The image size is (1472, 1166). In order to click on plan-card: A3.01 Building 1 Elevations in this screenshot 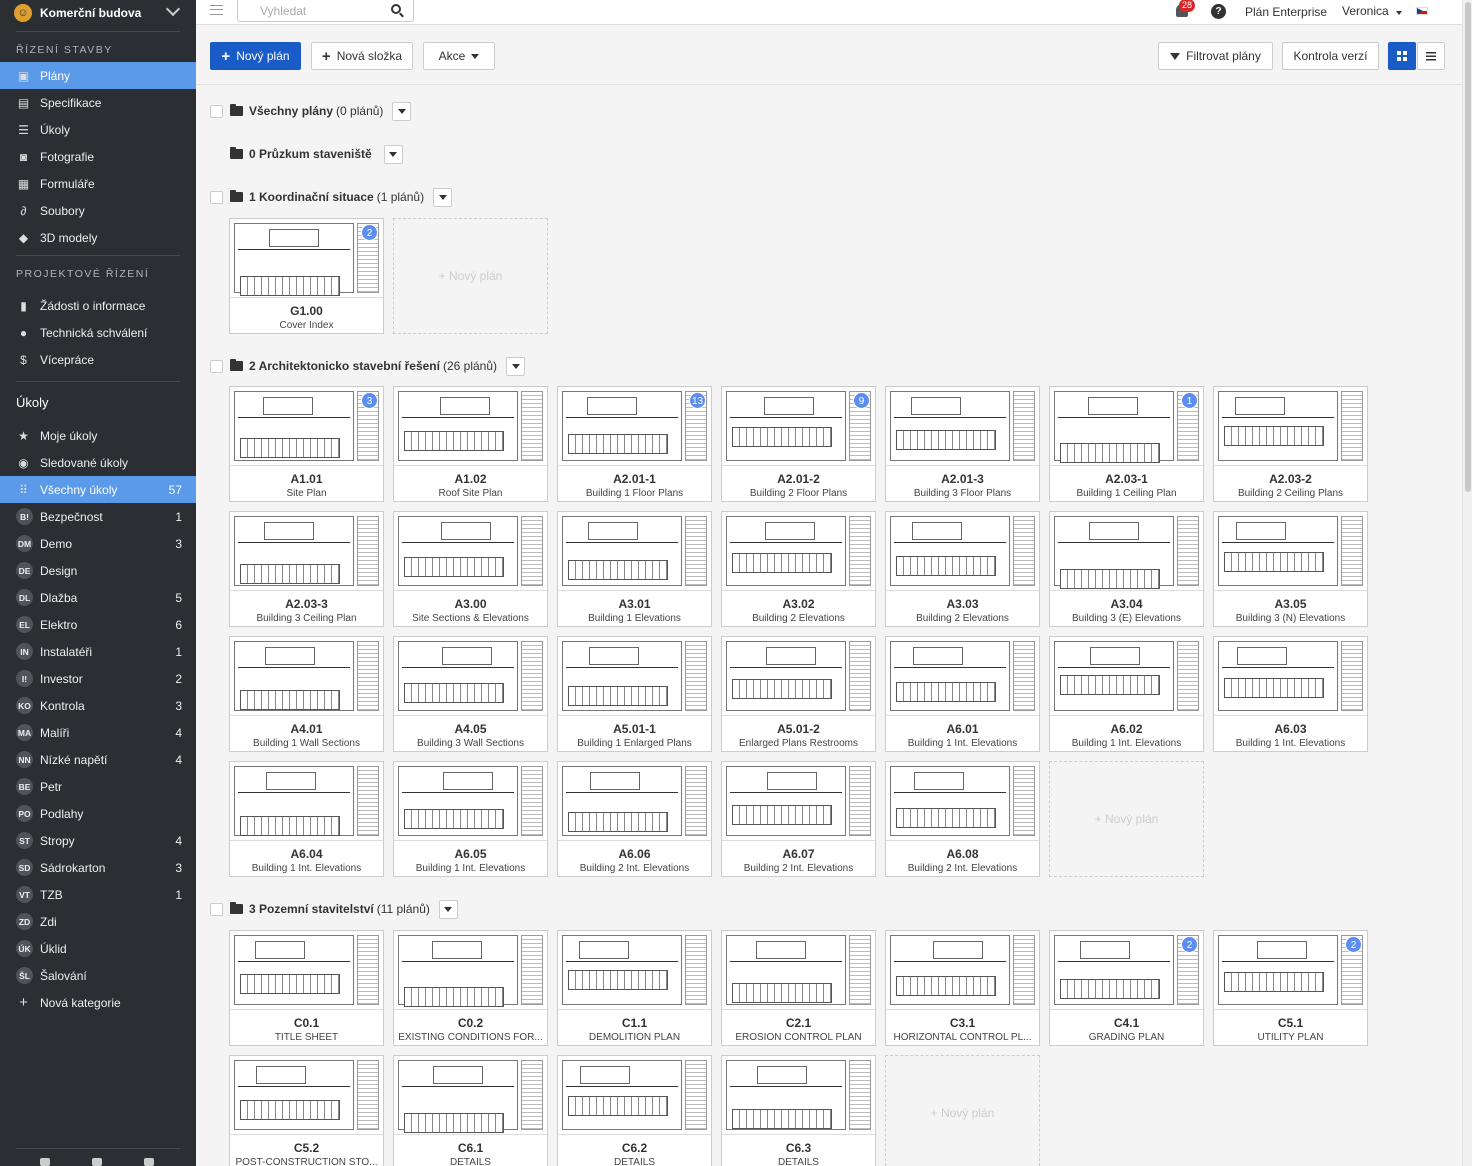, I will do `click(634, 569)`.